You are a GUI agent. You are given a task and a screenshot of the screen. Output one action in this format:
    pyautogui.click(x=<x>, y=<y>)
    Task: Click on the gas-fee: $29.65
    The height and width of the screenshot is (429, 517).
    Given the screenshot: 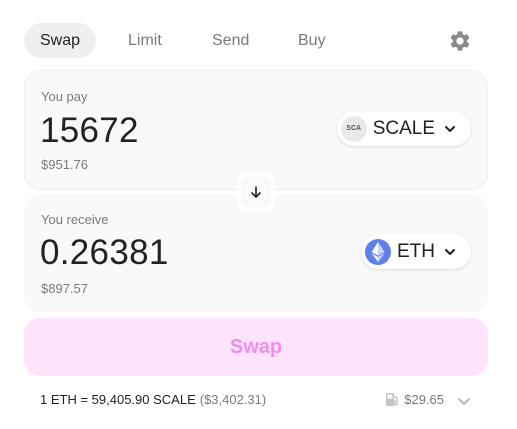 What is the action you would take?
    pyautogui.click(x=414, y=399)
    